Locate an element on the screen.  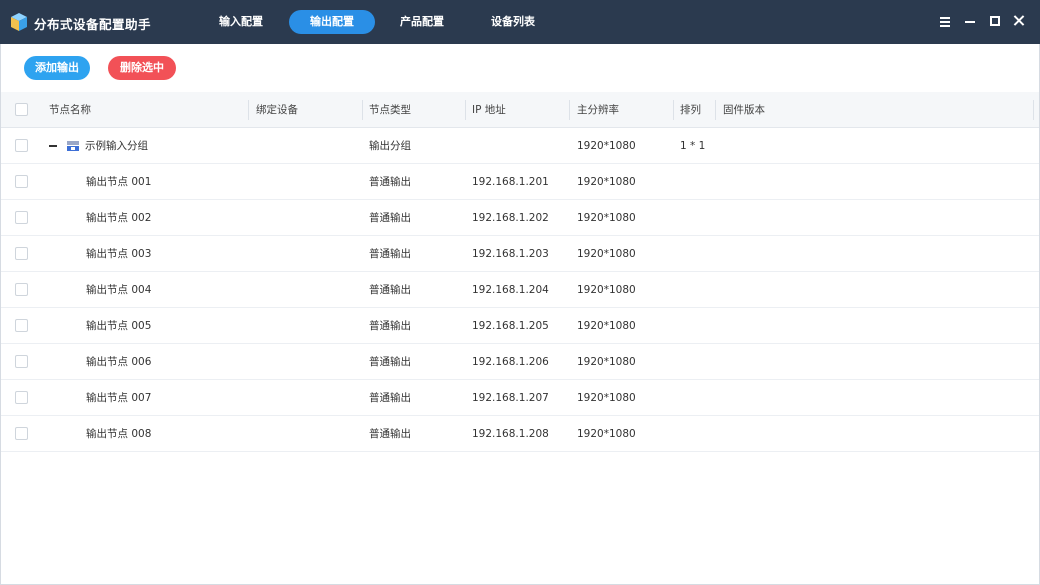
node-name: 输出节点 005 is located at coordinates (119, 326).